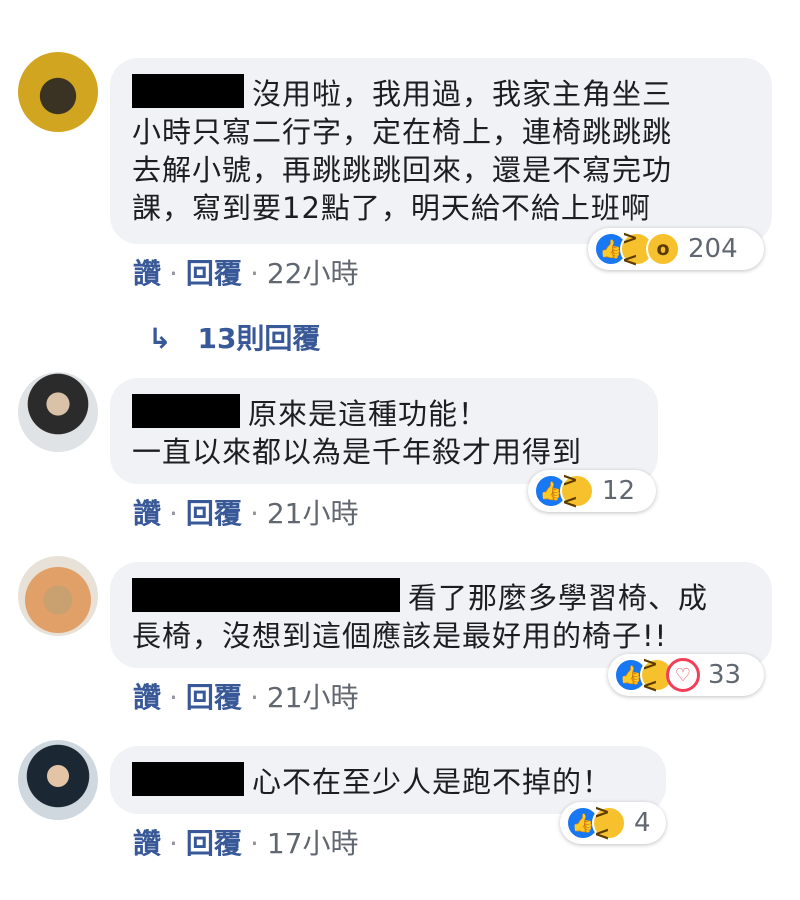 The width and height of the screenshot is (800, 900). I want to click on reaction-summary: 👍 >< o 204, so click(676, 249).